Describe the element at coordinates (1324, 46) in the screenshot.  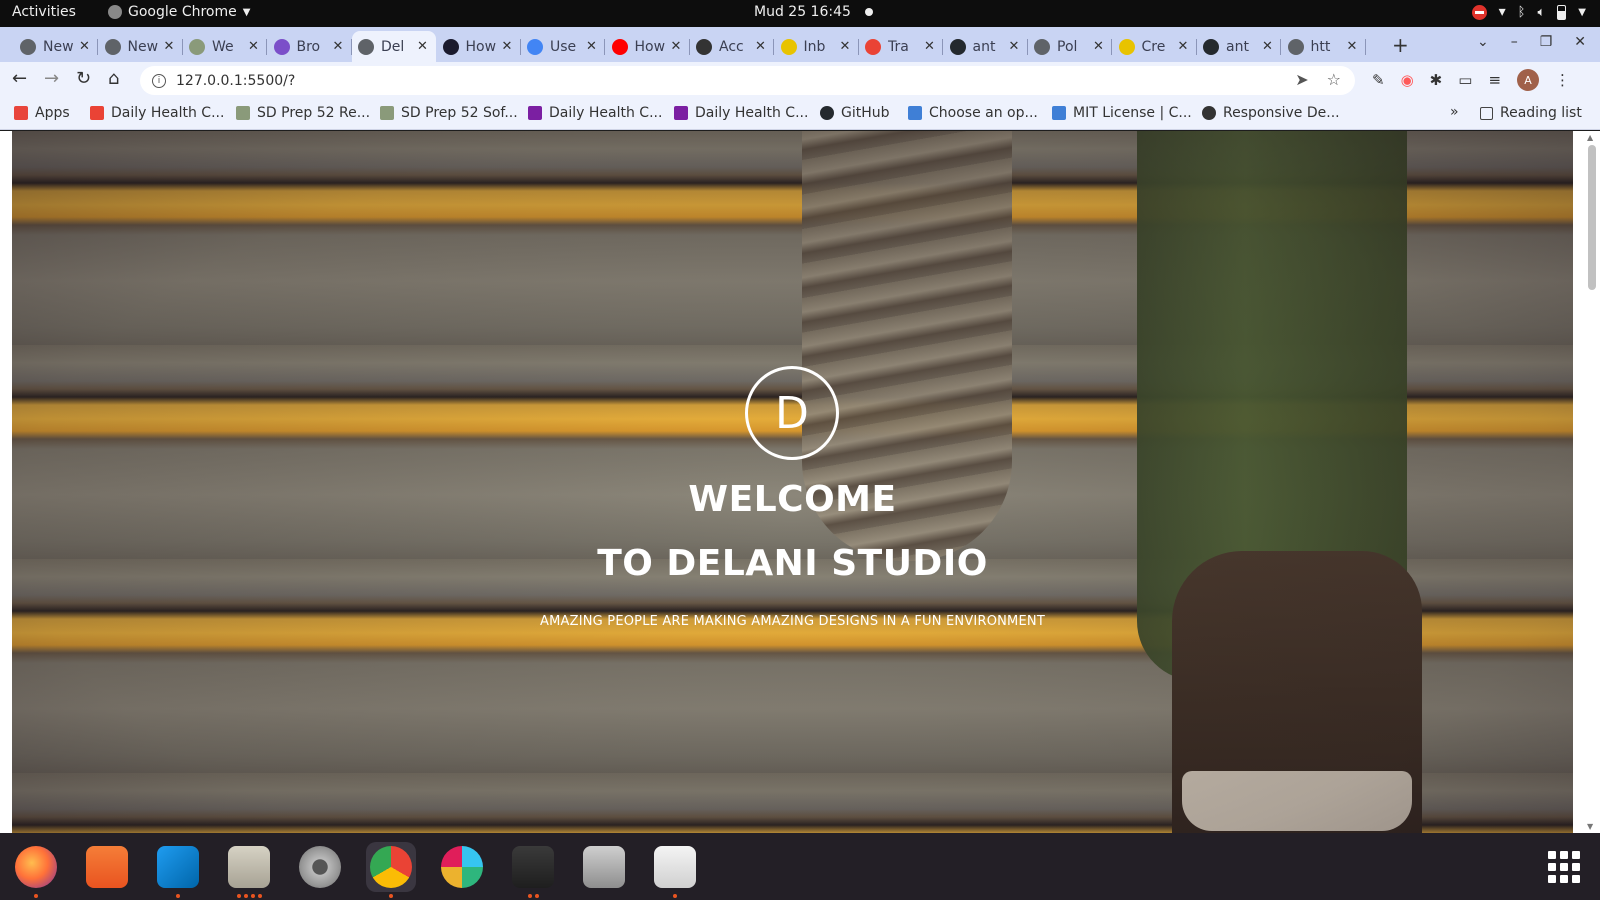
I see `browser-tab: htt ✕` at that location.